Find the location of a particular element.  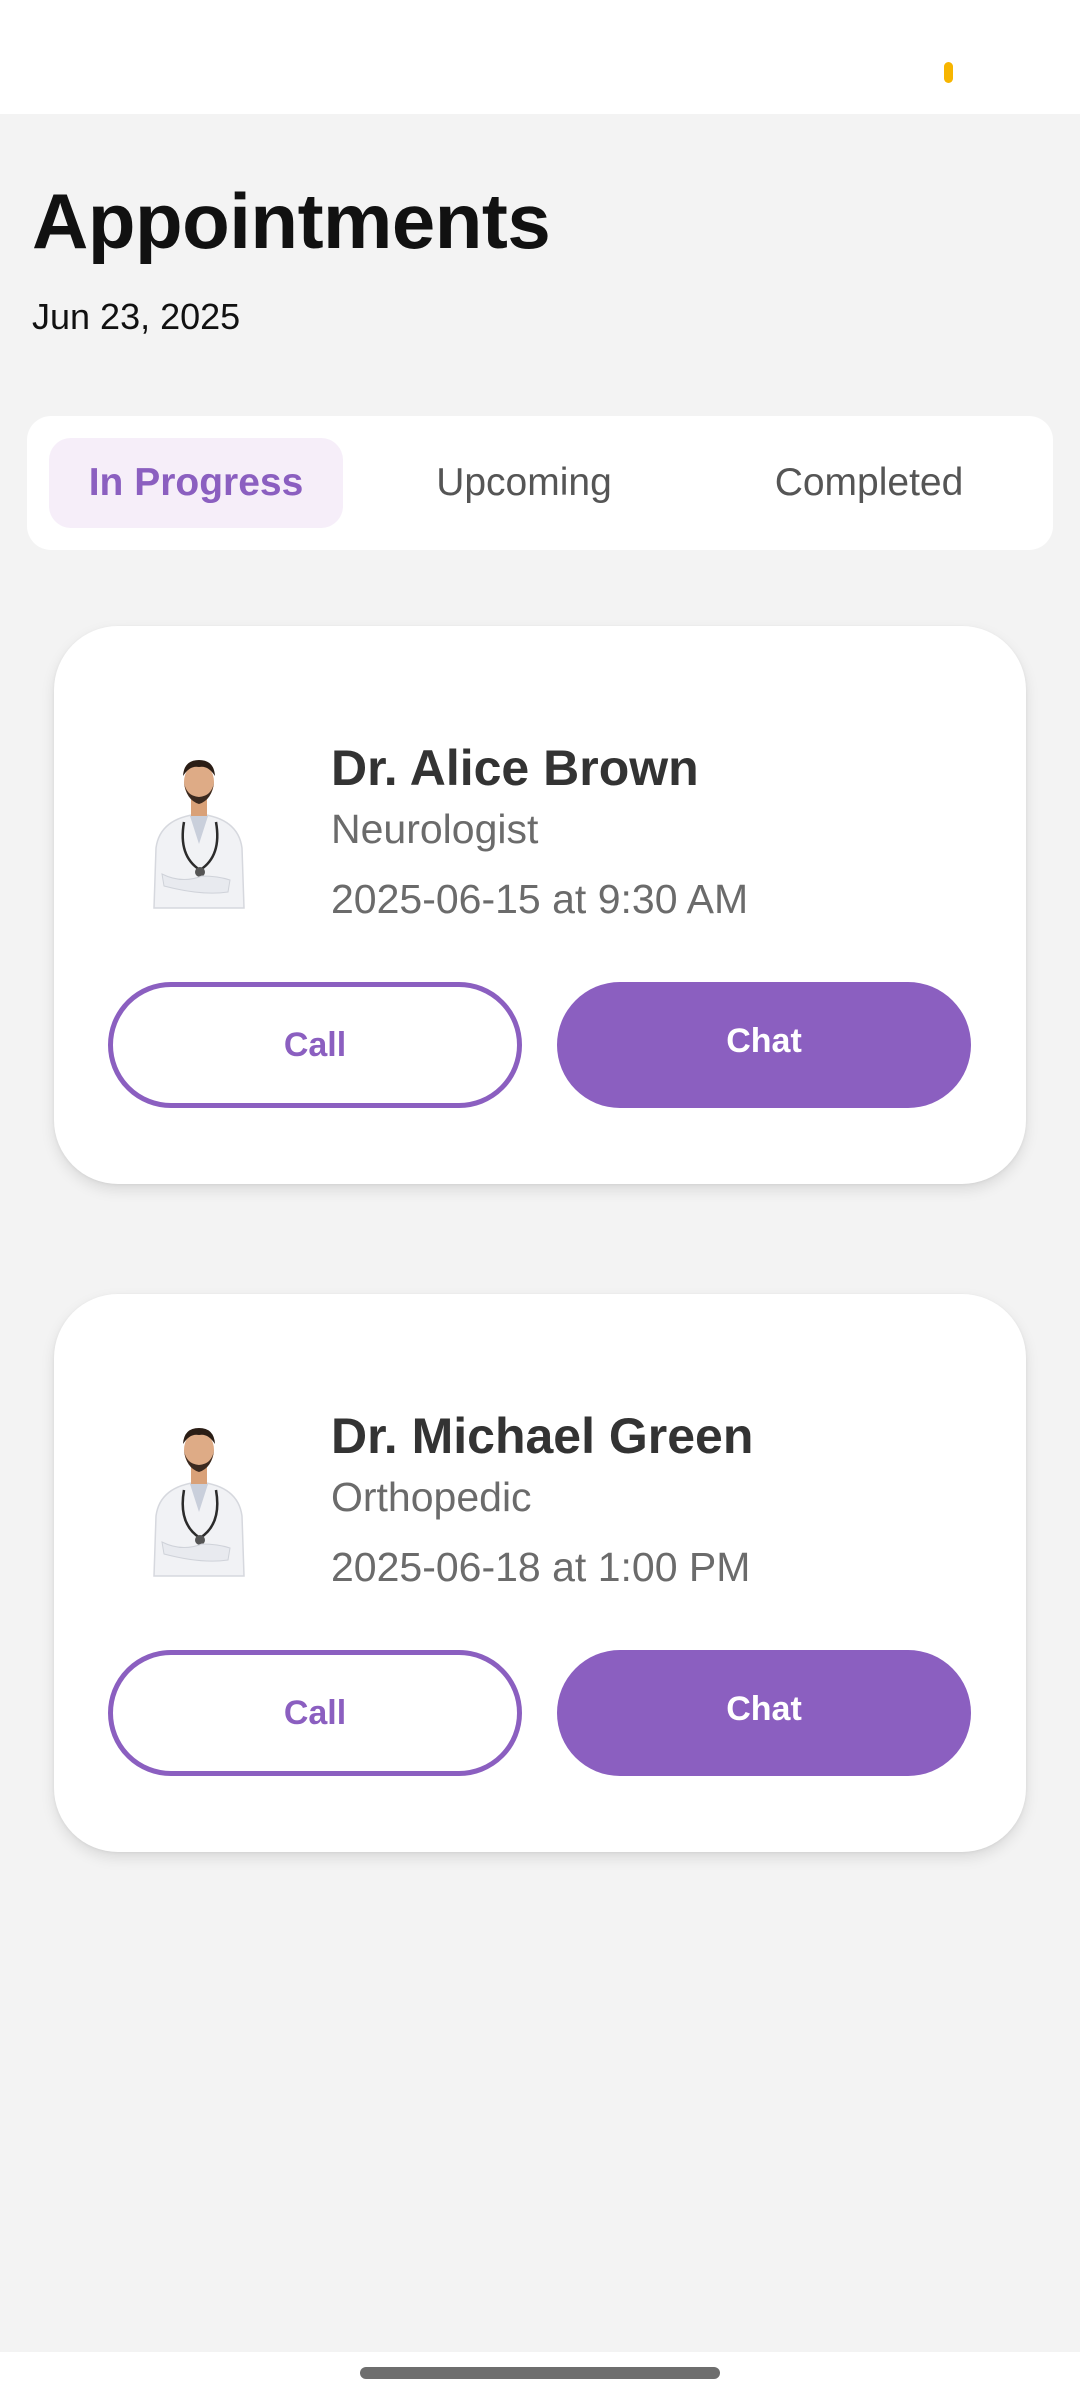

doctor-name: Dr. Michael Green is located at coordinates (542, 1436).